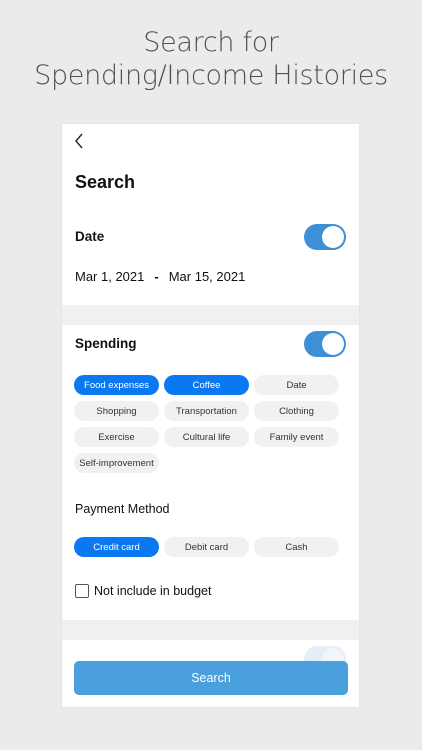  What do you see at coordinates (296, 385) in the screenshot?
I see `chip-date: Date` at bounding box center [296, 385].